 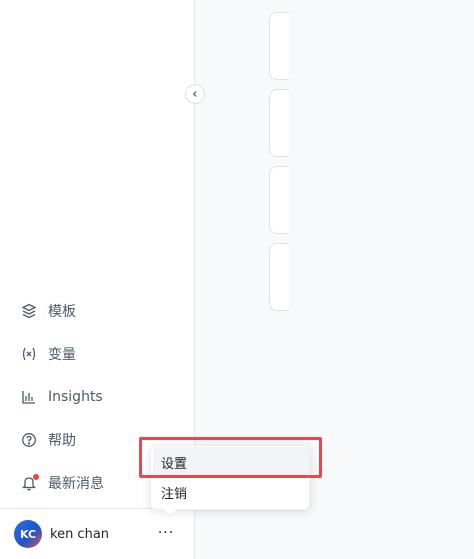 I want to click on sidebar-item-label: 变量, so click(x=62, y=355).